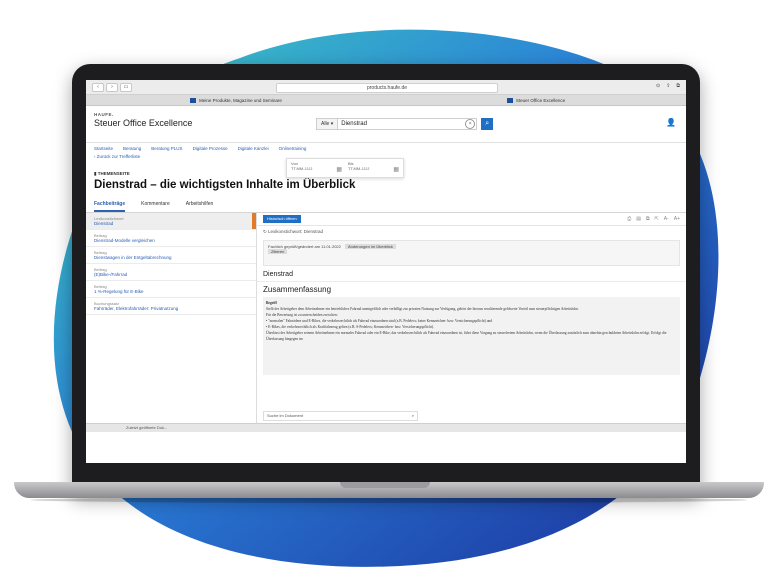  What do you see at coordinates (327, 124) in the screenshot?
I see `search-scope-select: Alle ▾` at bounding box center [327, 124].